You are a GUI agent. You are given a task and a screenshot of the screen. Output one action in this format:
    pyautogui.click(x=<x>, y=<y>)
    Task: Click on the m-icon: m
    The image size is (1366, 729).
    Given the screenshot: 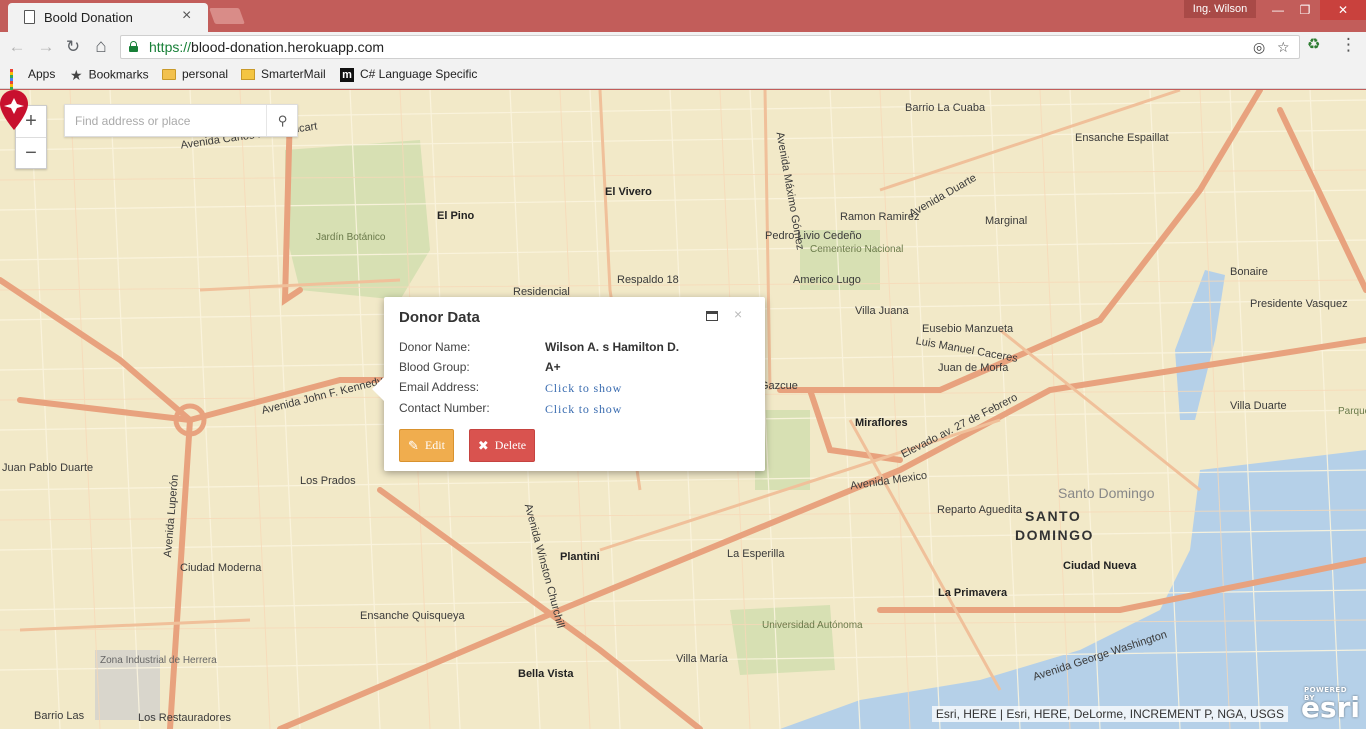 What is the action you would take?
    pyautogui.click(x=347, y=74)
    